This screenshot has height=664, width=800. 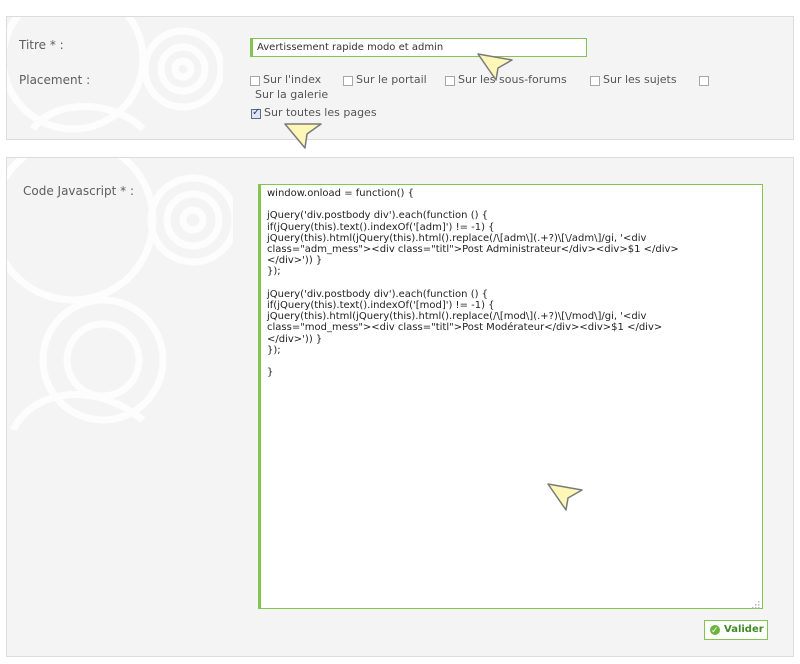 What do you see at coordinates (640, 79) in the screenshot?
I see `checkbox-sujets-label: Sur les sujets` at bounding box center [640, 79].